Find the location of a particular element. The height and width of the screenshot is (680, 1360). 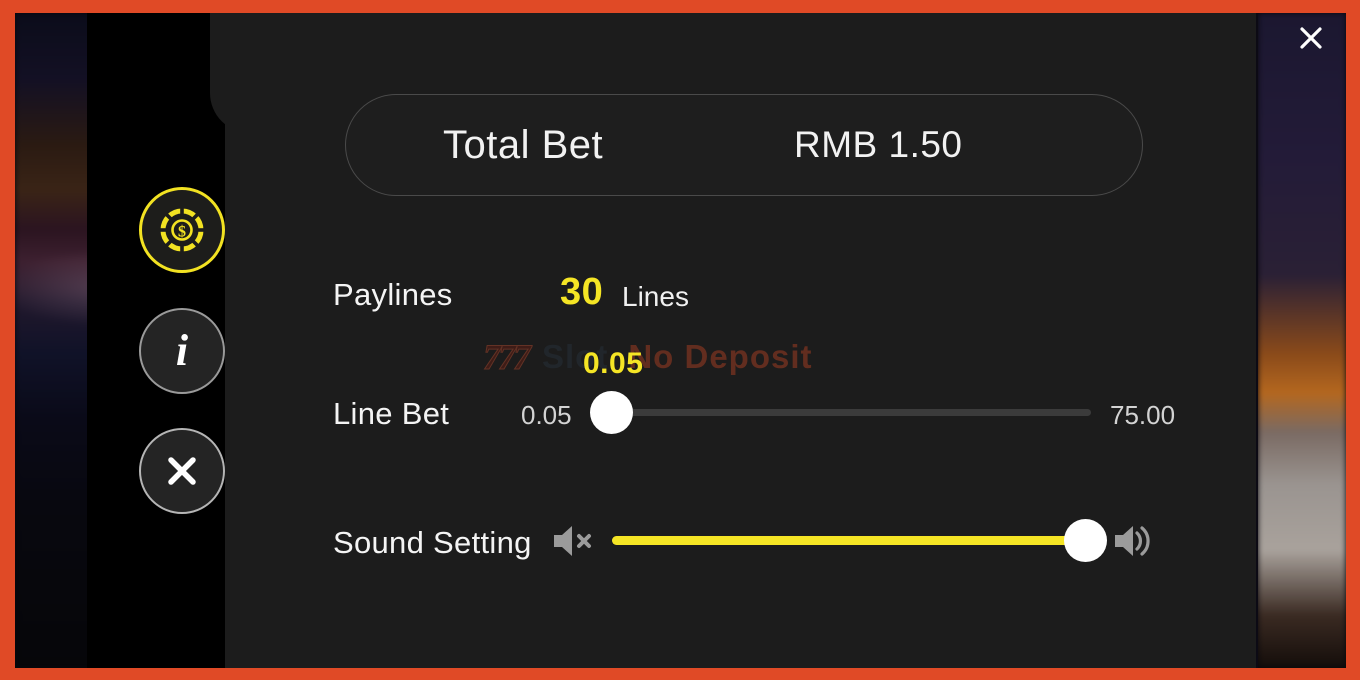

sound-slider-track is located at coordinates (851, 540).